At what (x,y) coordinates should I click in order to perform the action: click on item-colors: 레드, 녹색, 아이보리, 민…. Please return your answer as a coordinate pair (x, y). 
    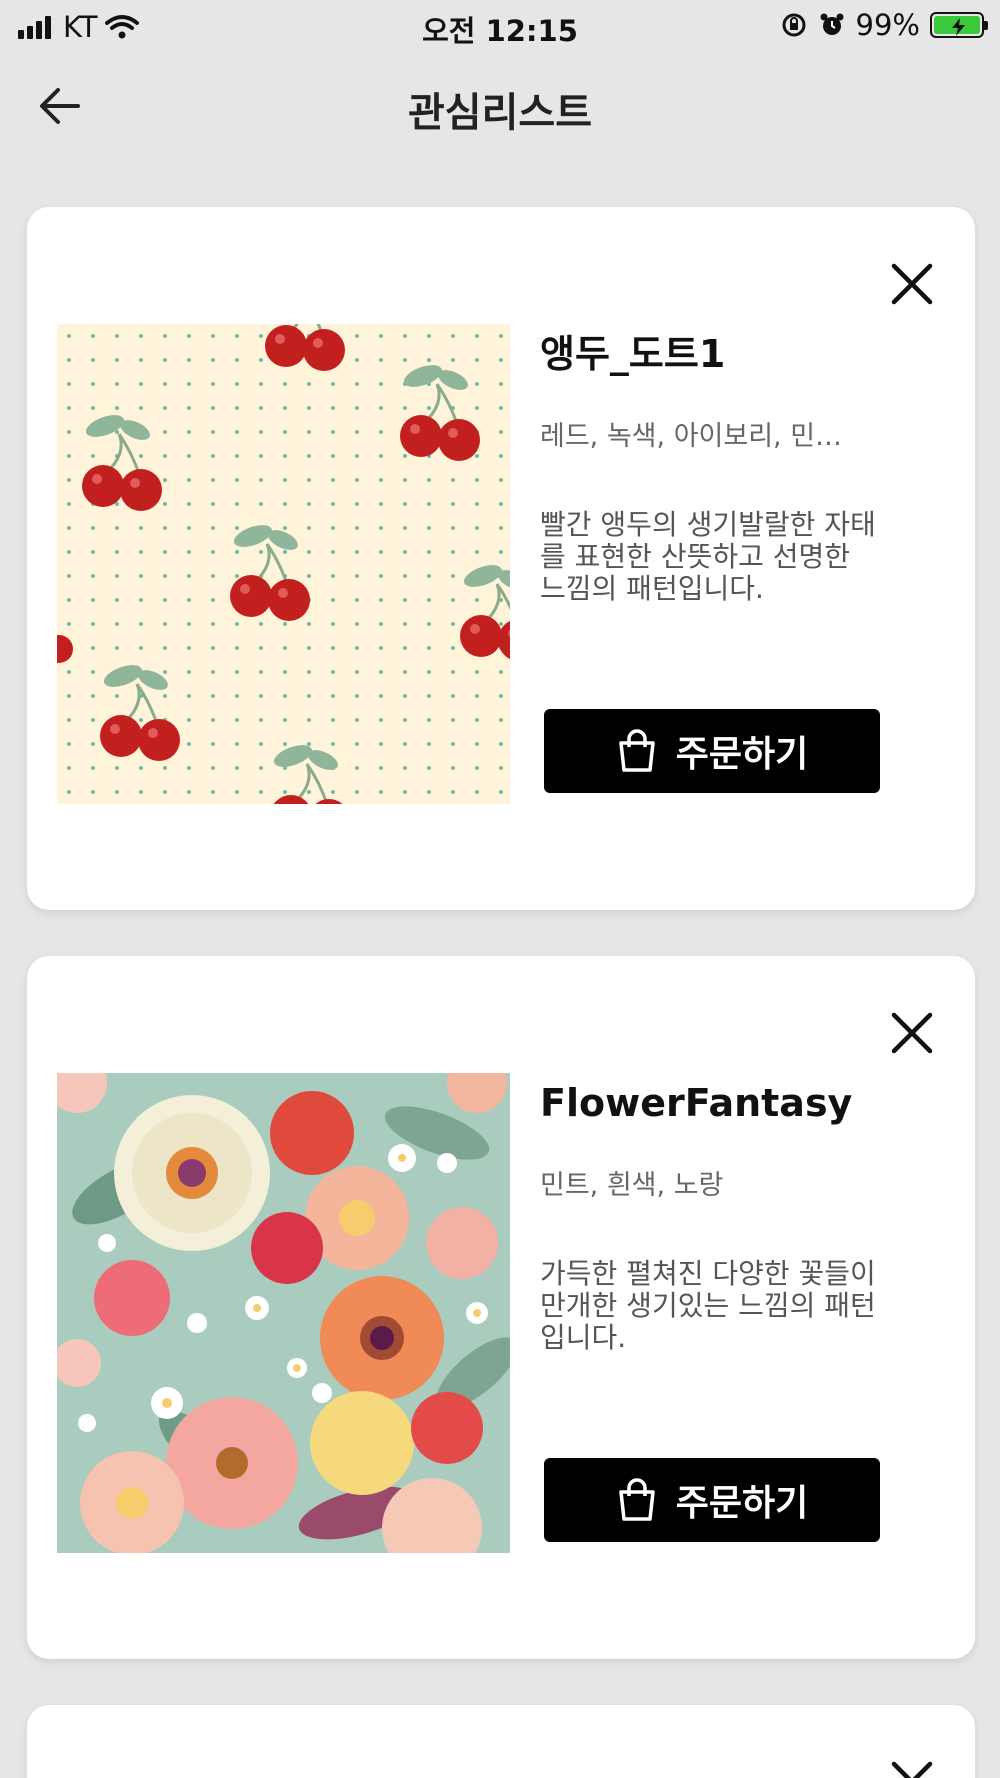
    Looking at the image, I should click on (691, 436).